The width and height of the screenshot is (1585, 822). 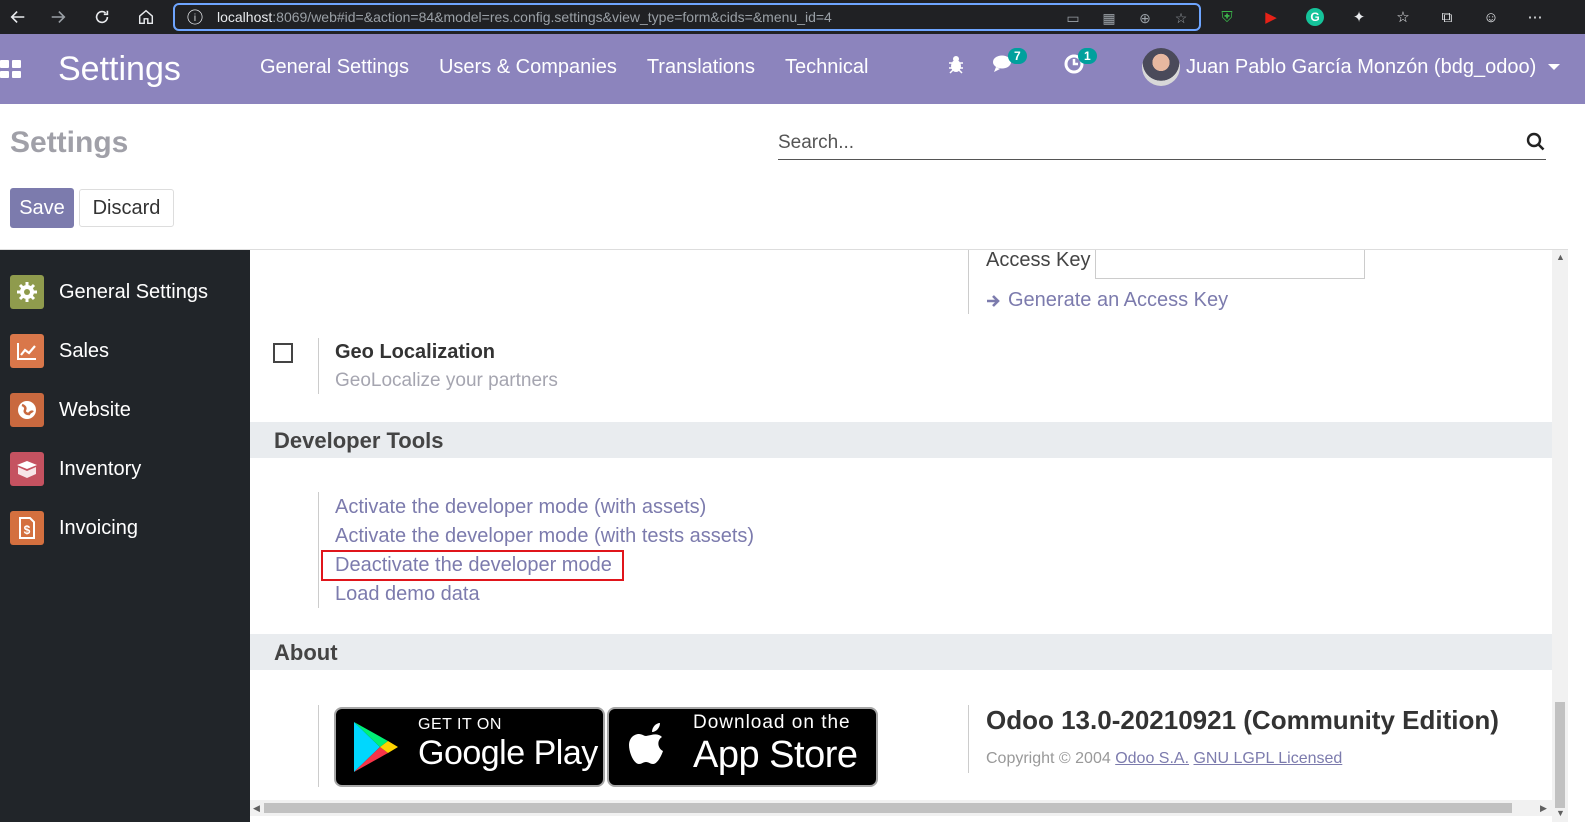 I want to click on messages-badge: 7, so click(x=1017, y=56).